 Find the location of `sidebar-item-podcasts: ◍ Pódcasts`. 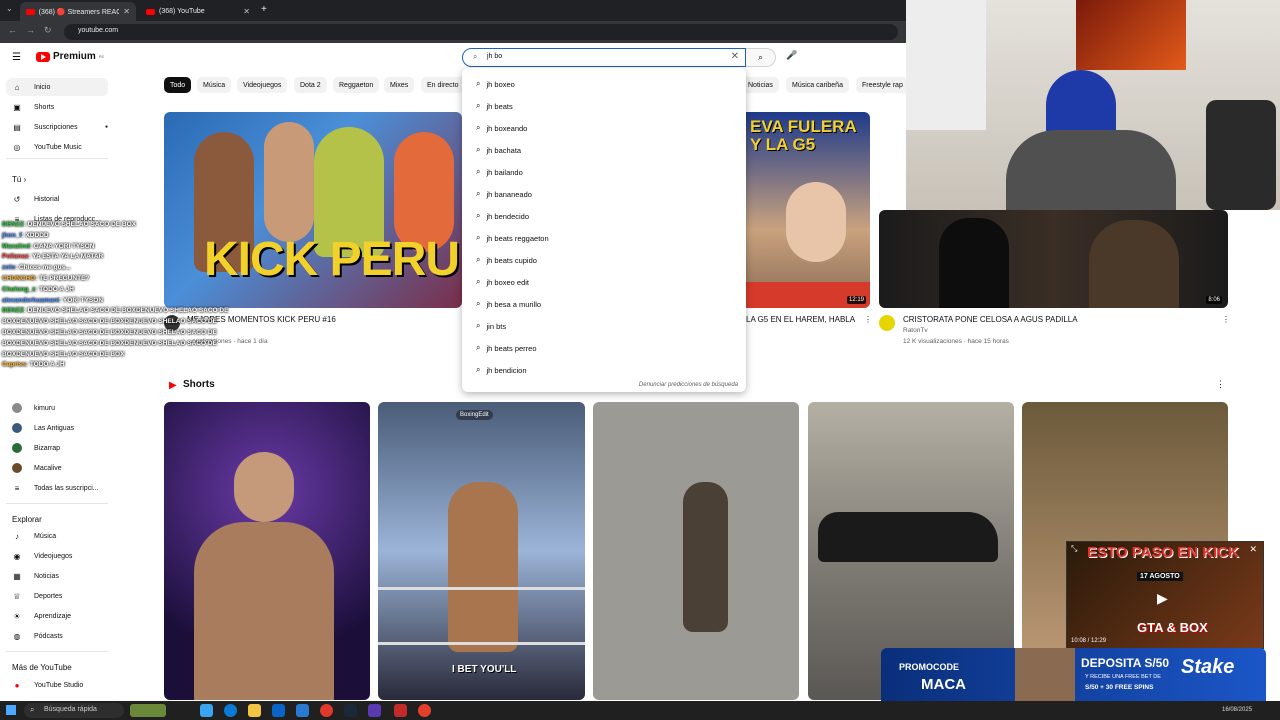

sidebar-item-podcasts: ◍ Pódcasts is located at coordinates (57, 636).